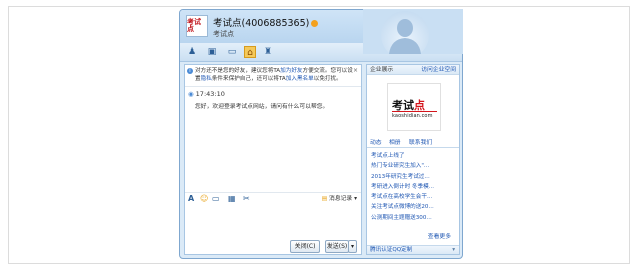 This screenshot has width=640, height=271. What do you see at coordinates (192, 52) in the screenshot?
I see `contacts-icon: ♟` at bounding box center [192, 52].